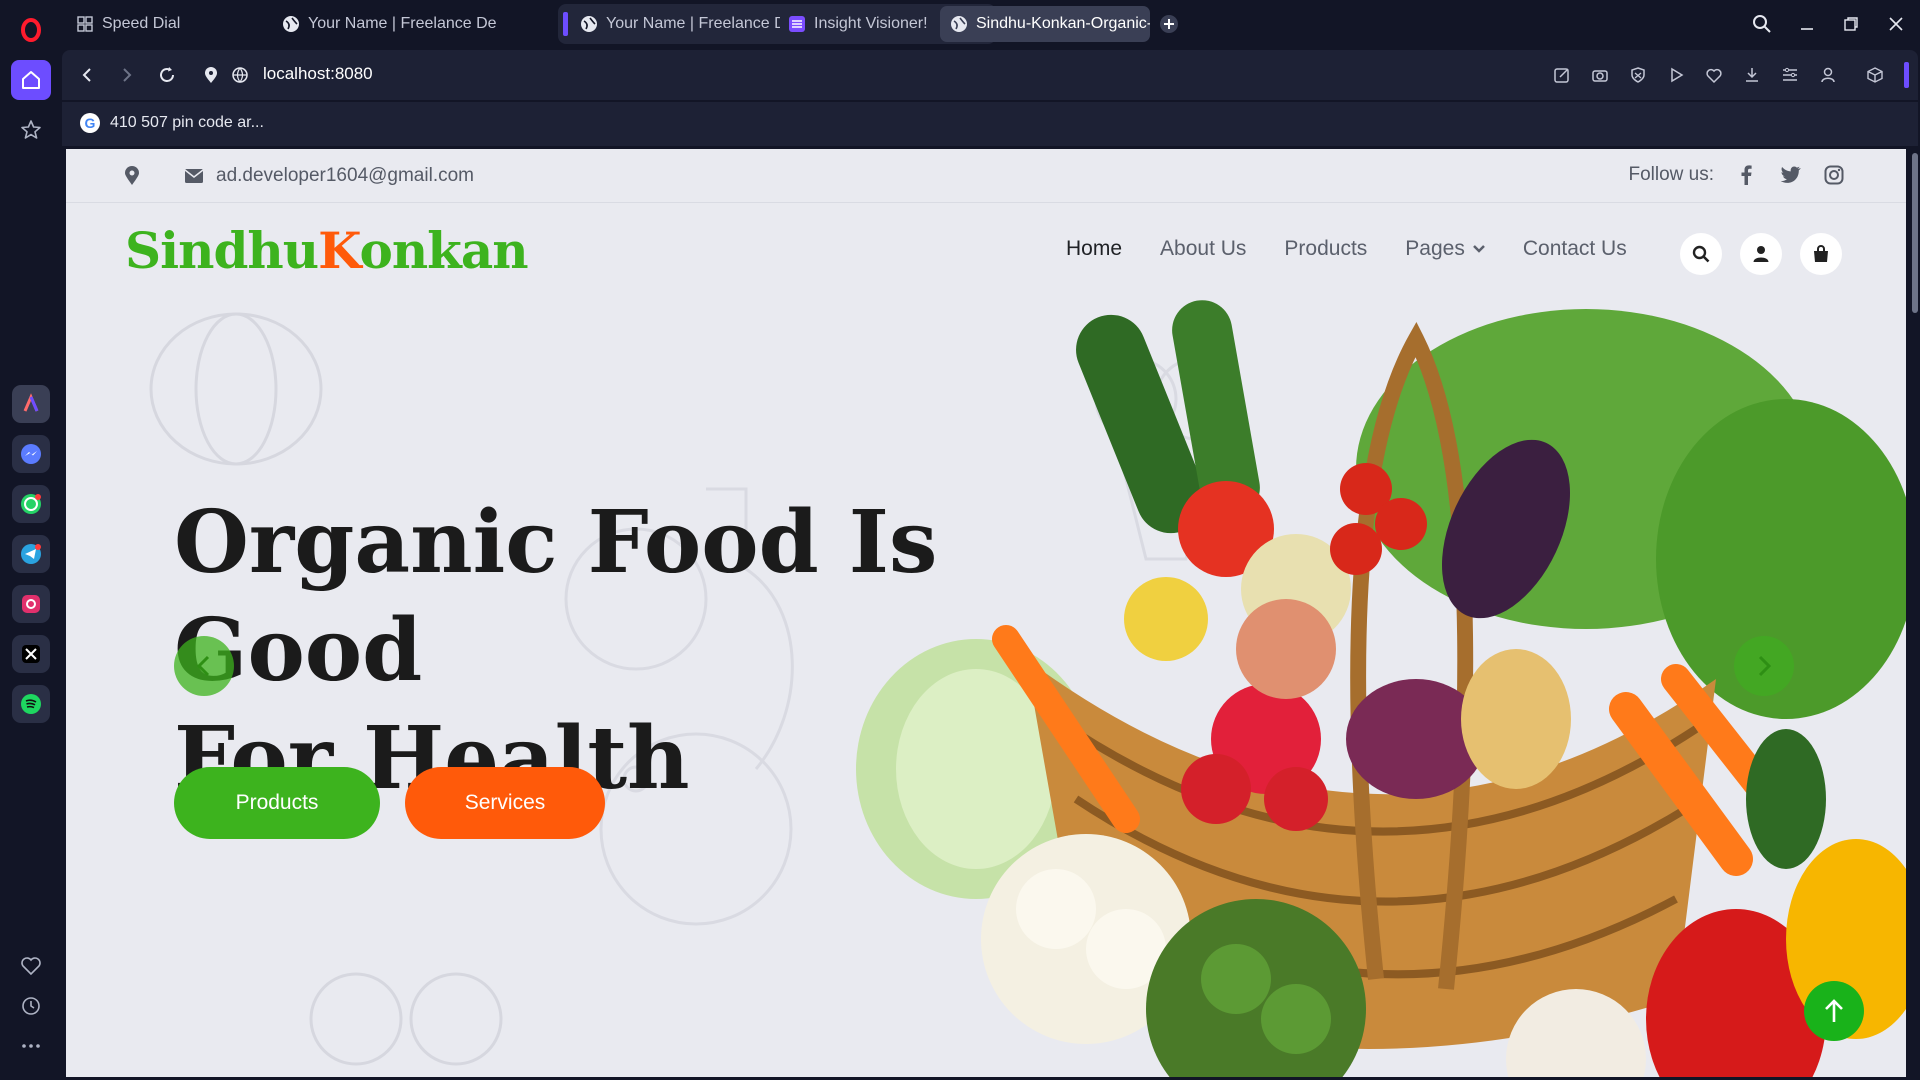  What do you see at coordinates (1638, 75) in the screenshot?
I see `adblock-icon` at bounding box center [1638, 75].